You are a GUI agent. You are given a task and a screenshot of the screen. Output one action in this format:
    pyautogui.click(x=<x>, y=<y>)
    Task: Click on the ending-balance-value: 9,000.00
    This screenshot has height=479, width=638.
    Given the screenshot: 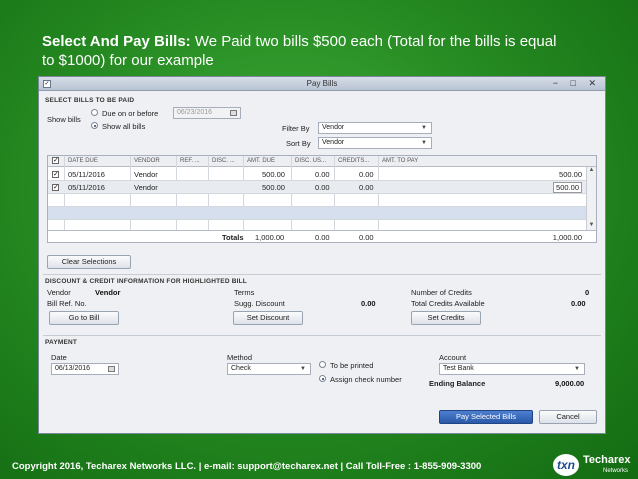 What is the action you would take?
    pyautogui.click(x=570, y=383)
    